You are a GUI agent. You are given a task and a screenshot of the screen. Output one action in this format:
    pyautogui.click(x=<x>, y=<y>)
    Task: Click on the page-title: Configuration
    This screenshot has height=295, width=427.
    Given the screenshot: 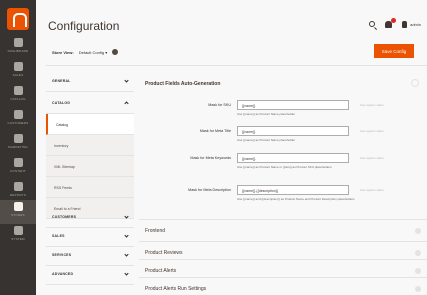 What is the action you would take?
    pyautogui.click(x=84, y=26)
    